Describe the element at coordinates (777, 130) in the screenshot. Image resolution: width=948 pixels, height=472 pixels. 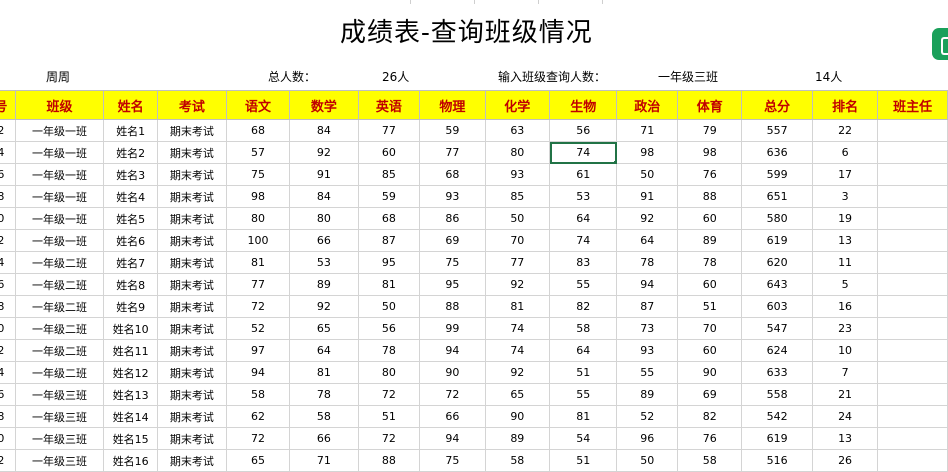
I see `table-cell: 557` at that location.